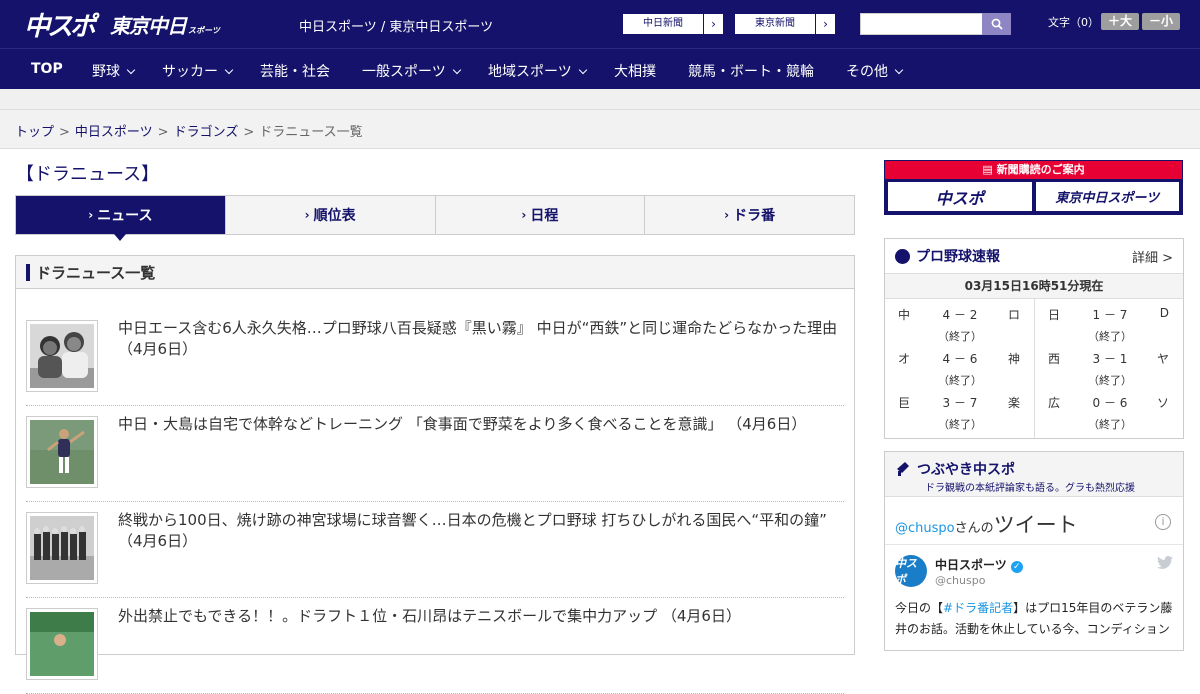  I want to click on avatar: 中スポ, so click(911, 571).